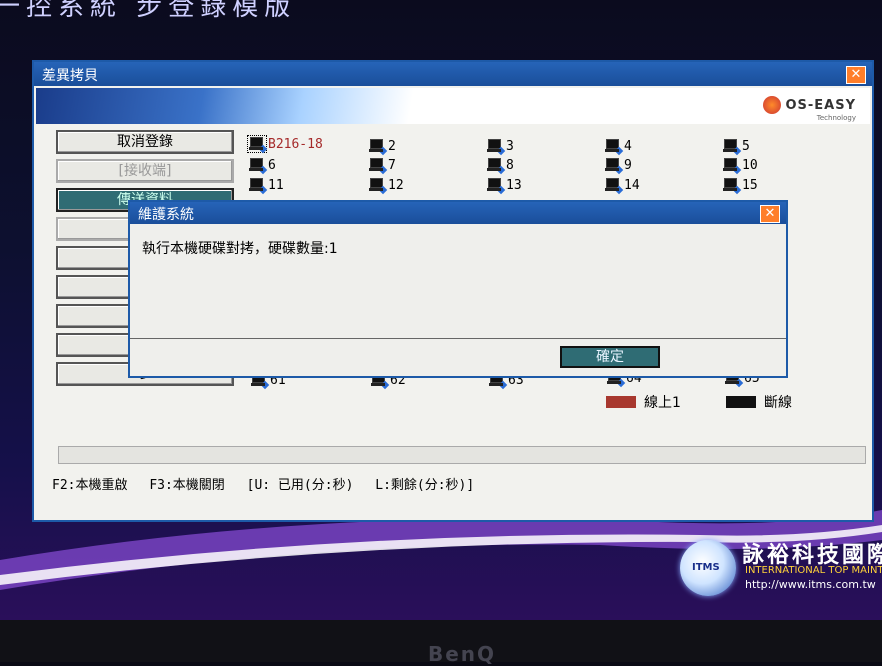  What do you see at coordinates (70, 76) in the screenshot?
I see `main-window-title: 差異拷貝` at bounding box center [70, 76].